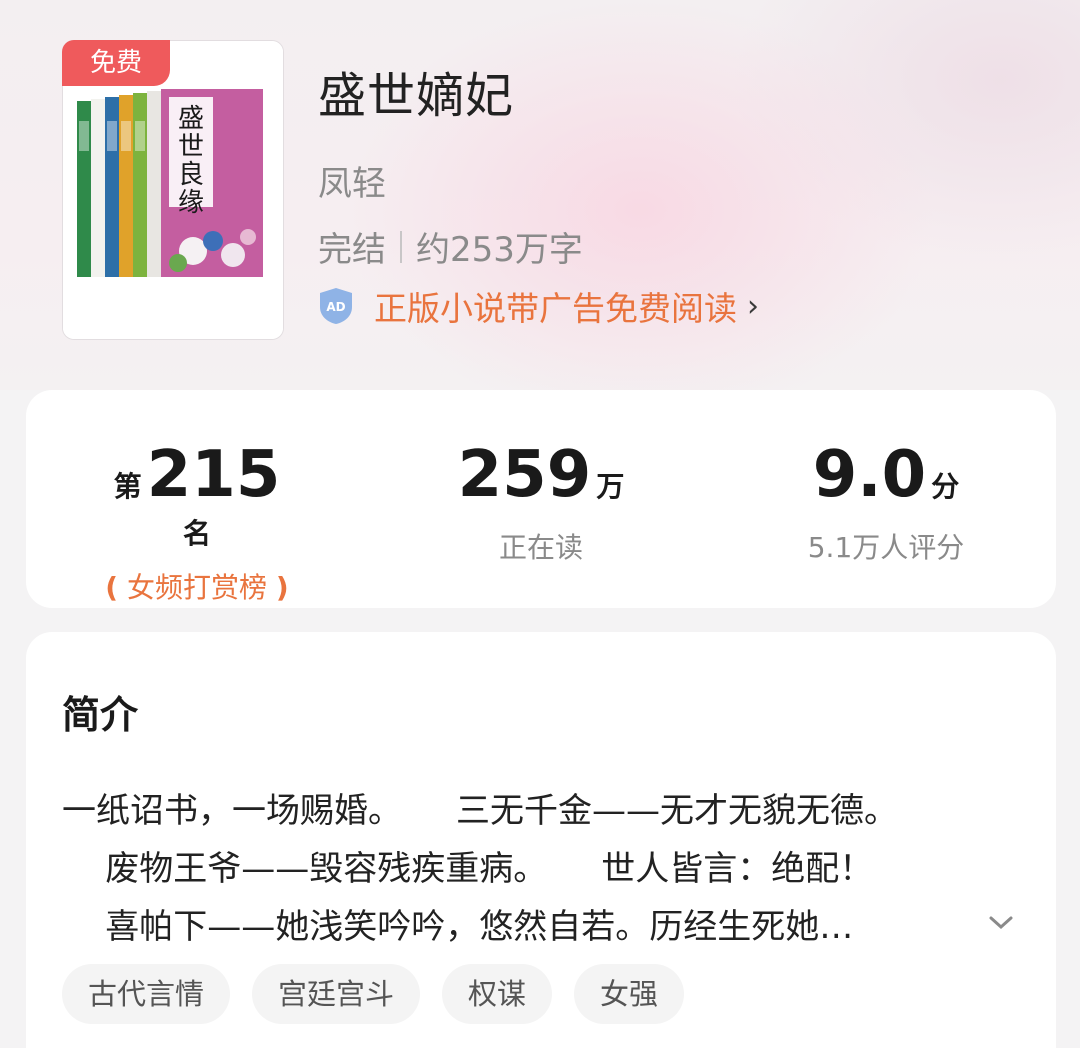 This screenshot has height=1048, width=1080. Describe the element at coordinates (416, 96) in the screenshot. I see `book-title: 盛世嫡妃` at that location.